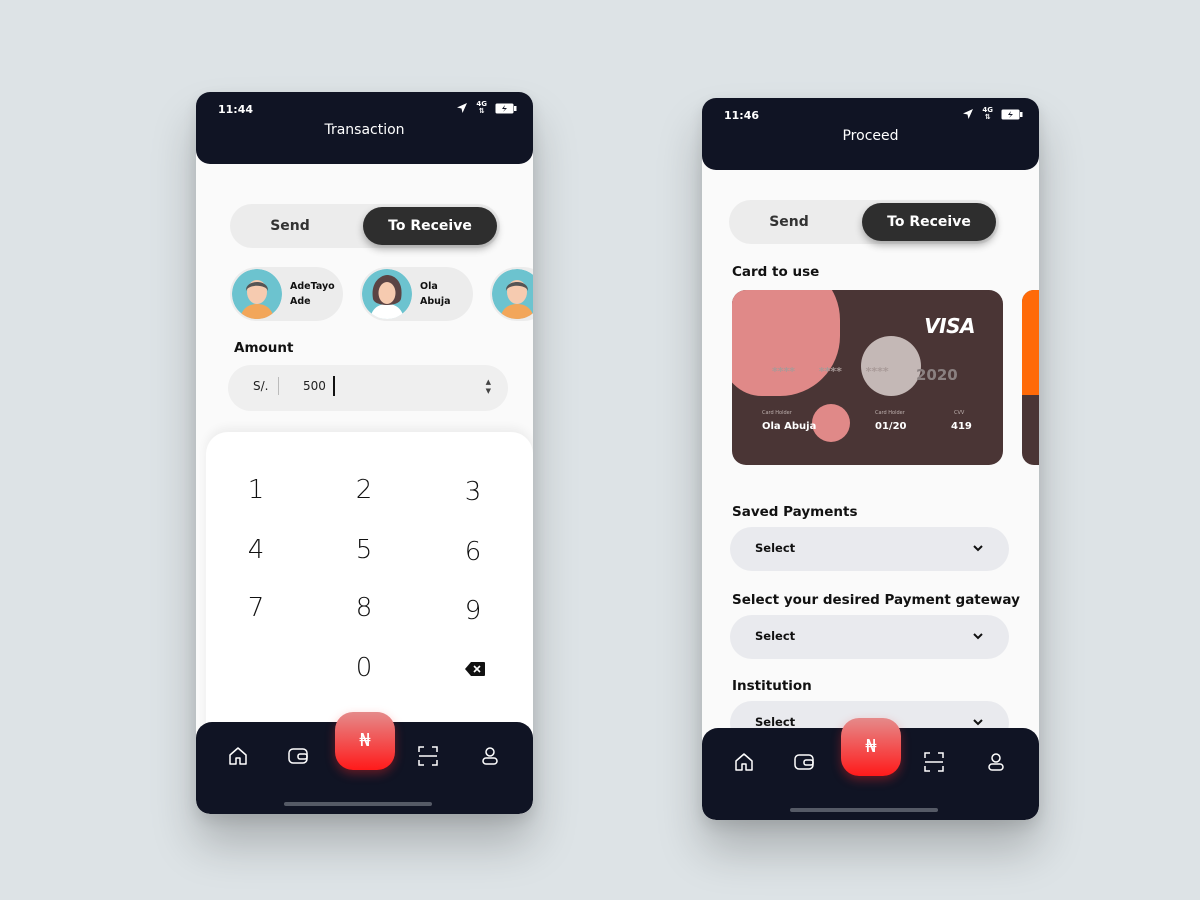 The image size is (1200, 900). I want to click on institution-label: Institution, so click(772, 686).